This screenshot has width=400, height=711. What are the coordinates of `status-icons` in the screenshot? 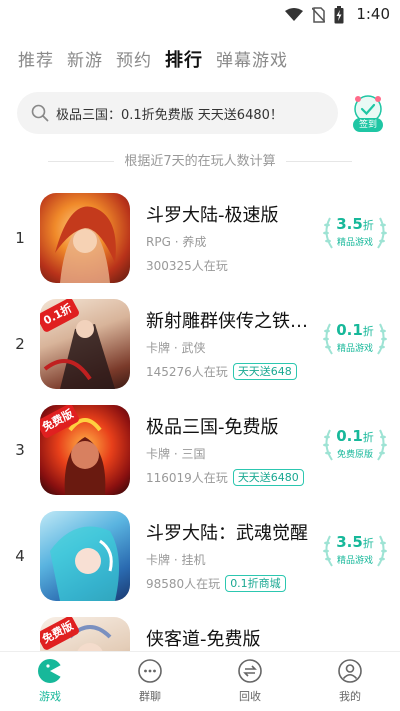 It's located at (314, 15).